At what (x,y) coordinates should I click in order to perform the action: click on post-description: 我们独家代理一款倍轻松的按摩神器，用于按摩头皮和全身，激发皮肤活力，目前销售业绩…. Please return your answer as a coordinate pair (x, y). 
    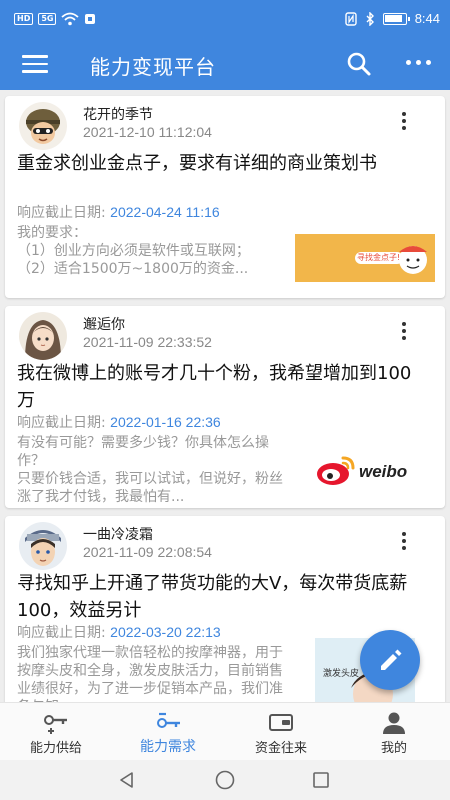
    Looking at the image, I should click on (150, 673).